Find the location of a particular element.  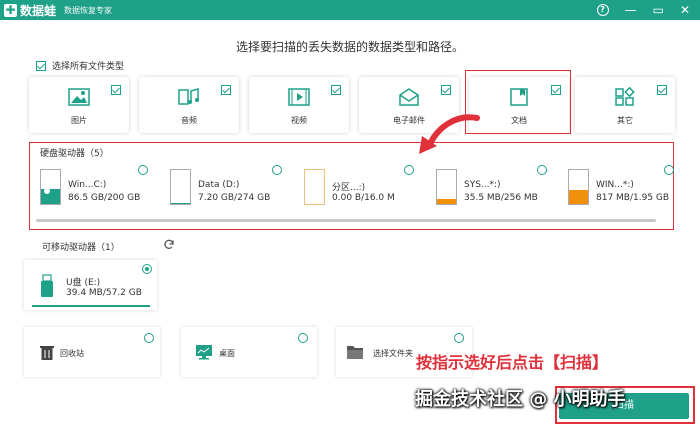

type-card-video: 视频 is located at coordinates (299, 105).